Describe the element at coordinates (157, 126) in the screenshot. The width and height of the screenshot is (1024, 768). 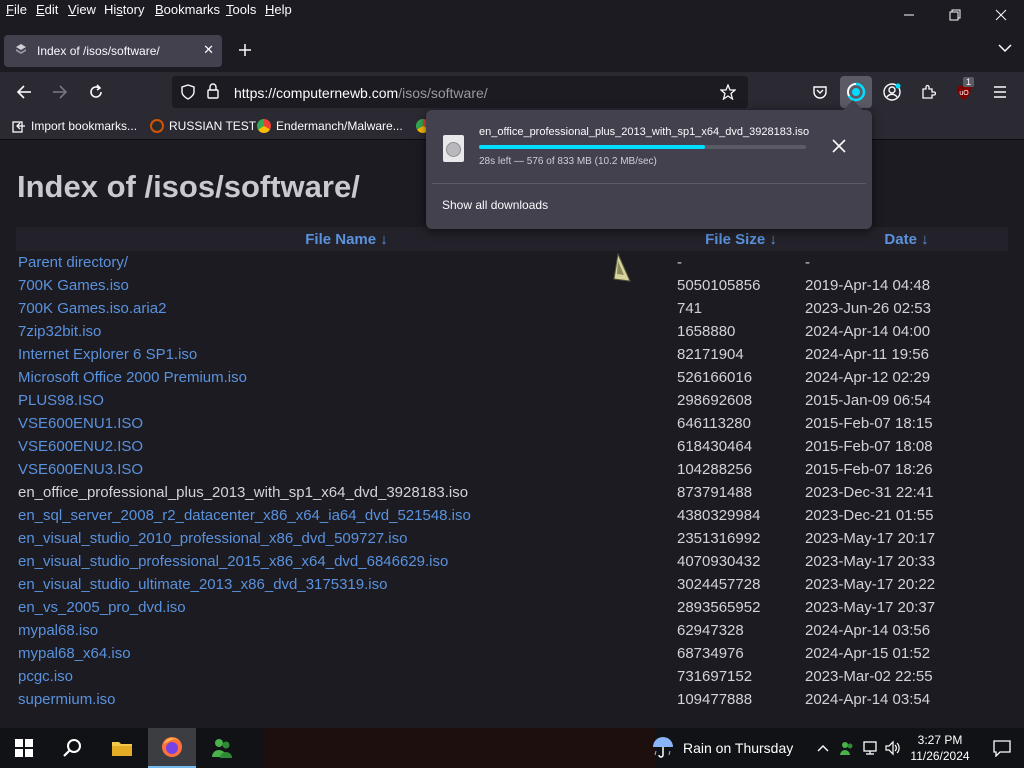
I see `favicon` at that location.